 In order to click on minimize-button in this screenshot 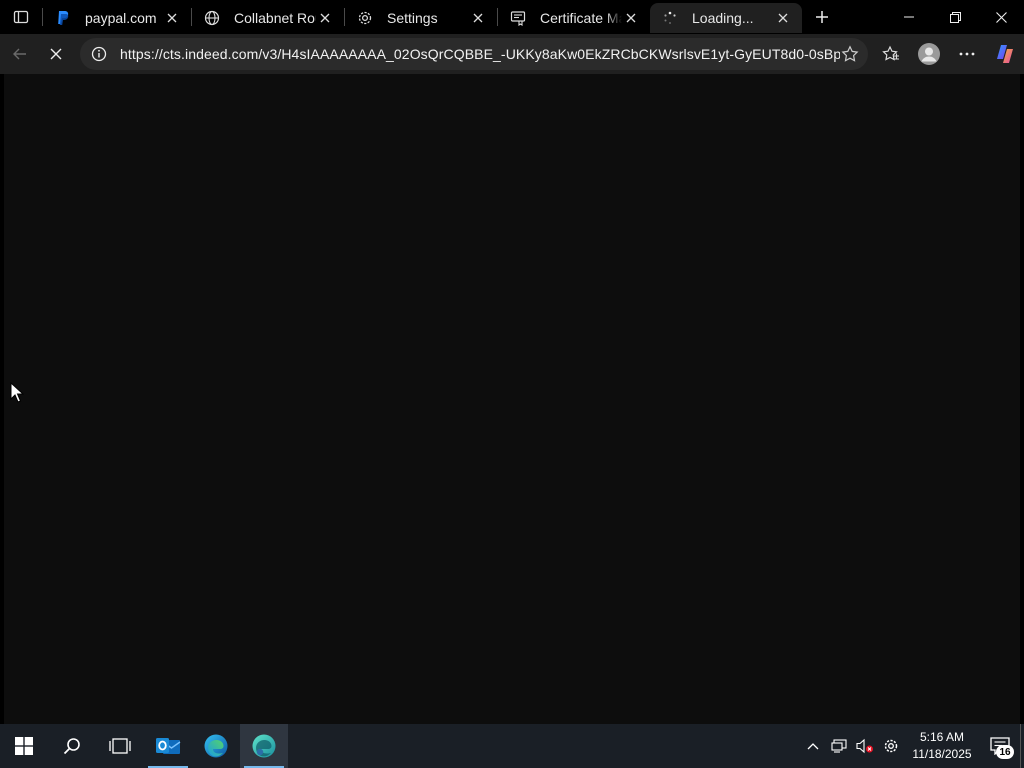, I will do `click(909, 17)`.